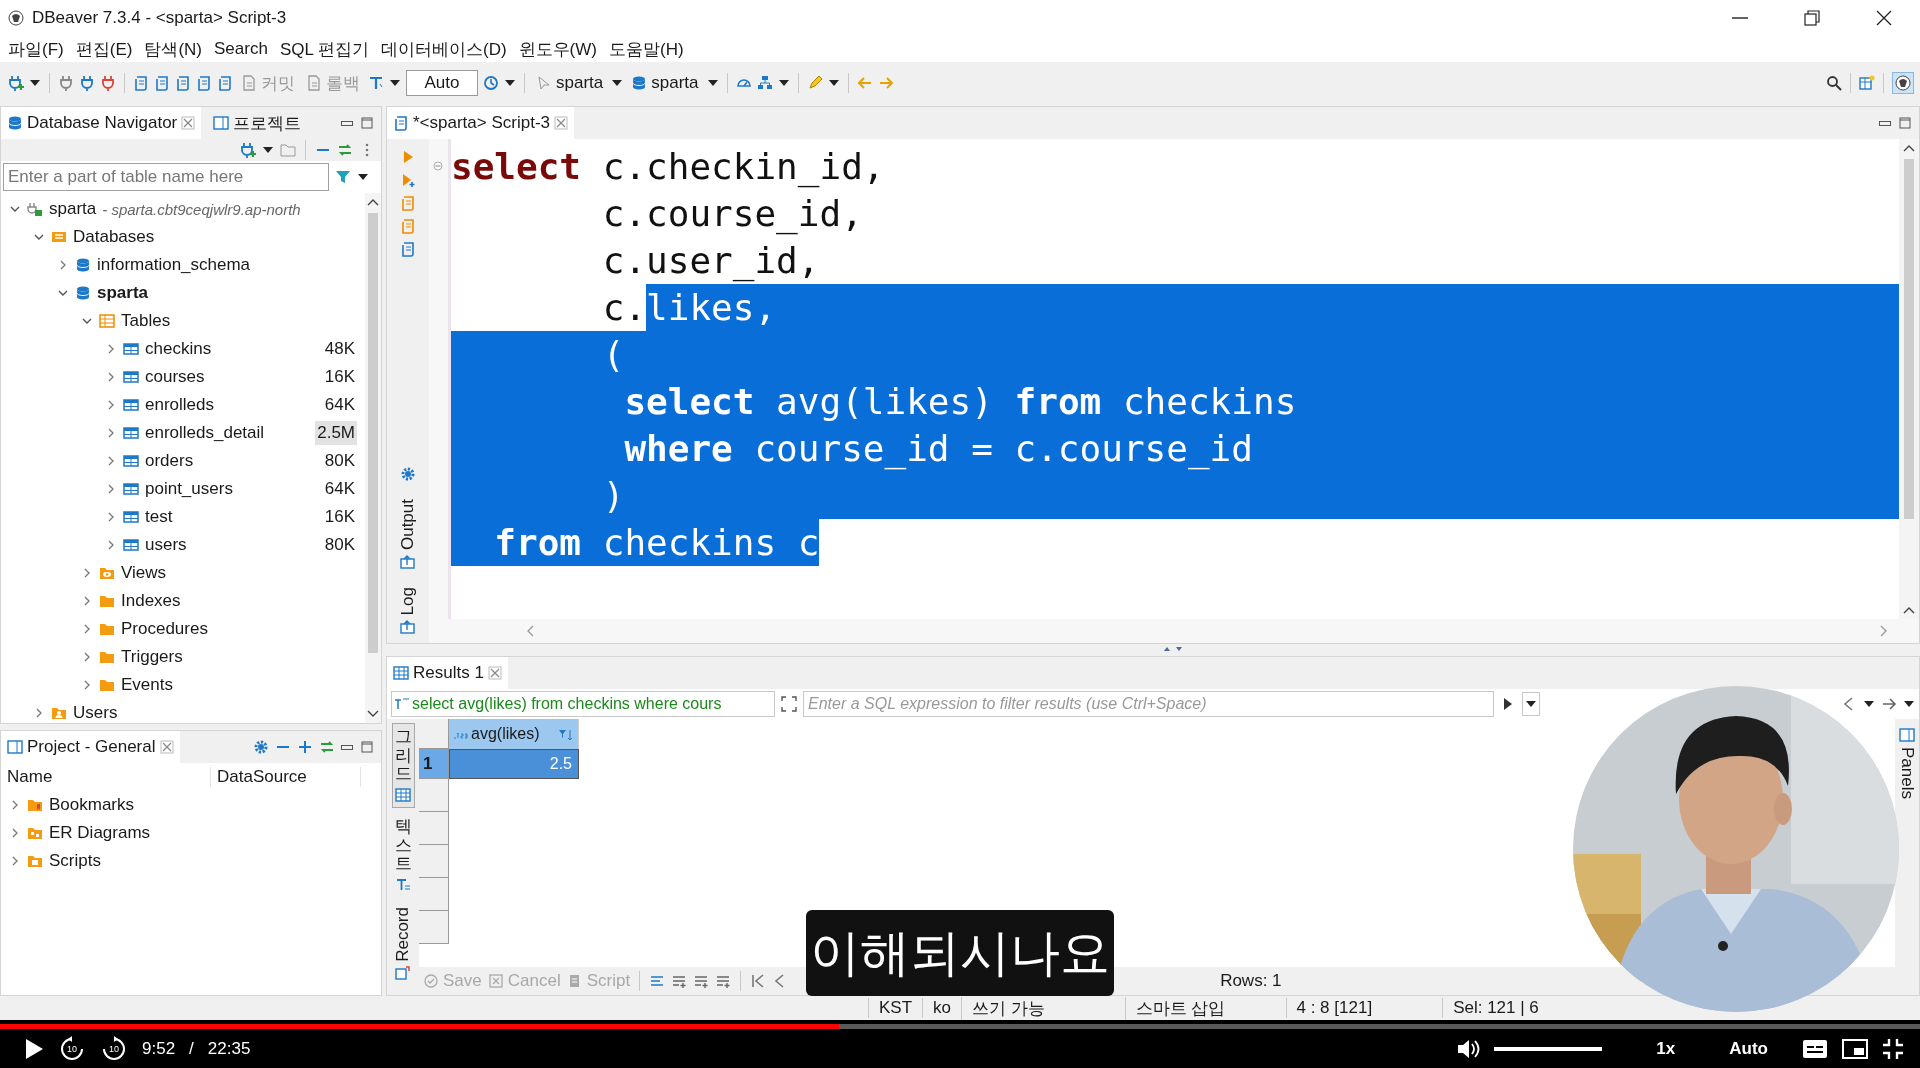 This screenshot has width=1920, height=1068. Describe the element at coordinates (34, 1048) in the screenshot. I see `play-button` at that location.